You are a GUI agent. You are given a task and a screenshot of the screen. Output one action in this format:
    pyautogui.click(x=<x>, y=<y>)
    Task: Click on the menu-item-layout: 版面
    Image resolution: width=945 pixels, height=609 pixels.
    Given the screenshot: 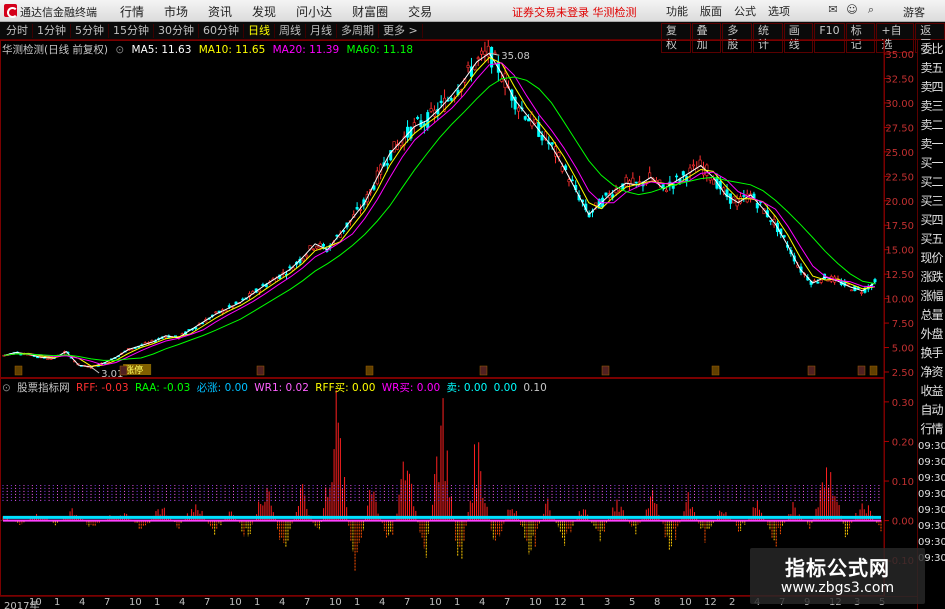 What is the action you would take?
    pyautogui.click(x=711, y=11)
    